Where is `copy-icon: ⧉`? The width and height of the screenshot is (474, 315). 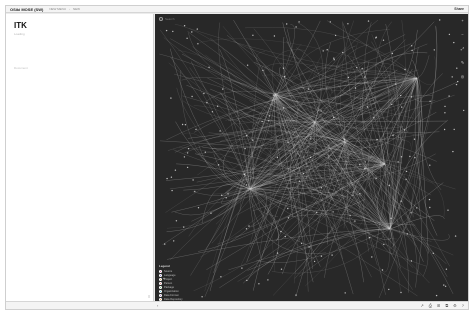
copy-icon: ⧉ is located at coordinates (446, 305).